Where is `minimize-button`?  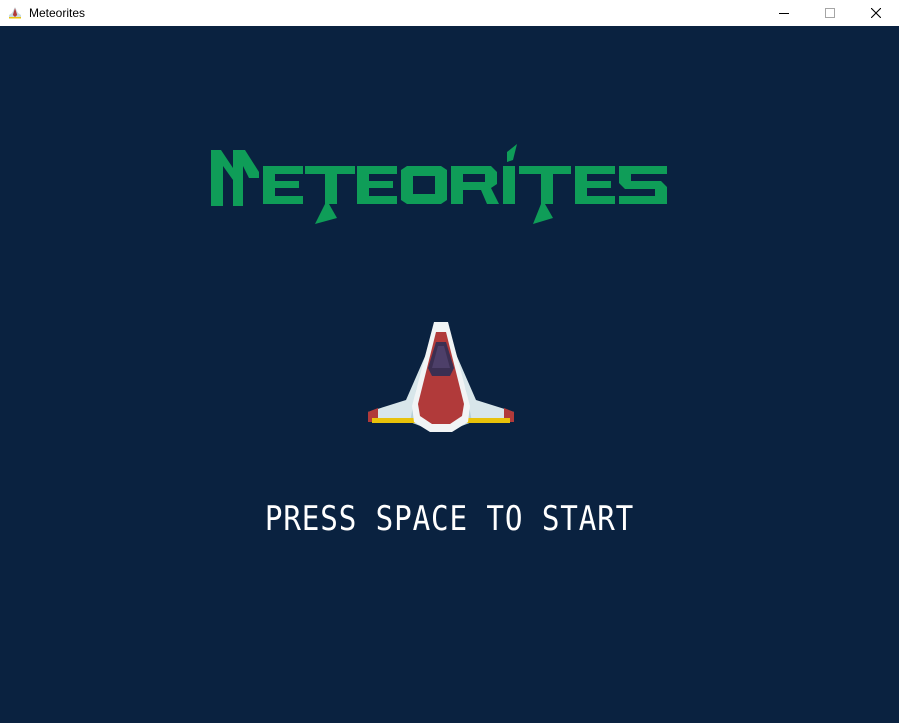
minimize-button is located at coordinates (784, 13).